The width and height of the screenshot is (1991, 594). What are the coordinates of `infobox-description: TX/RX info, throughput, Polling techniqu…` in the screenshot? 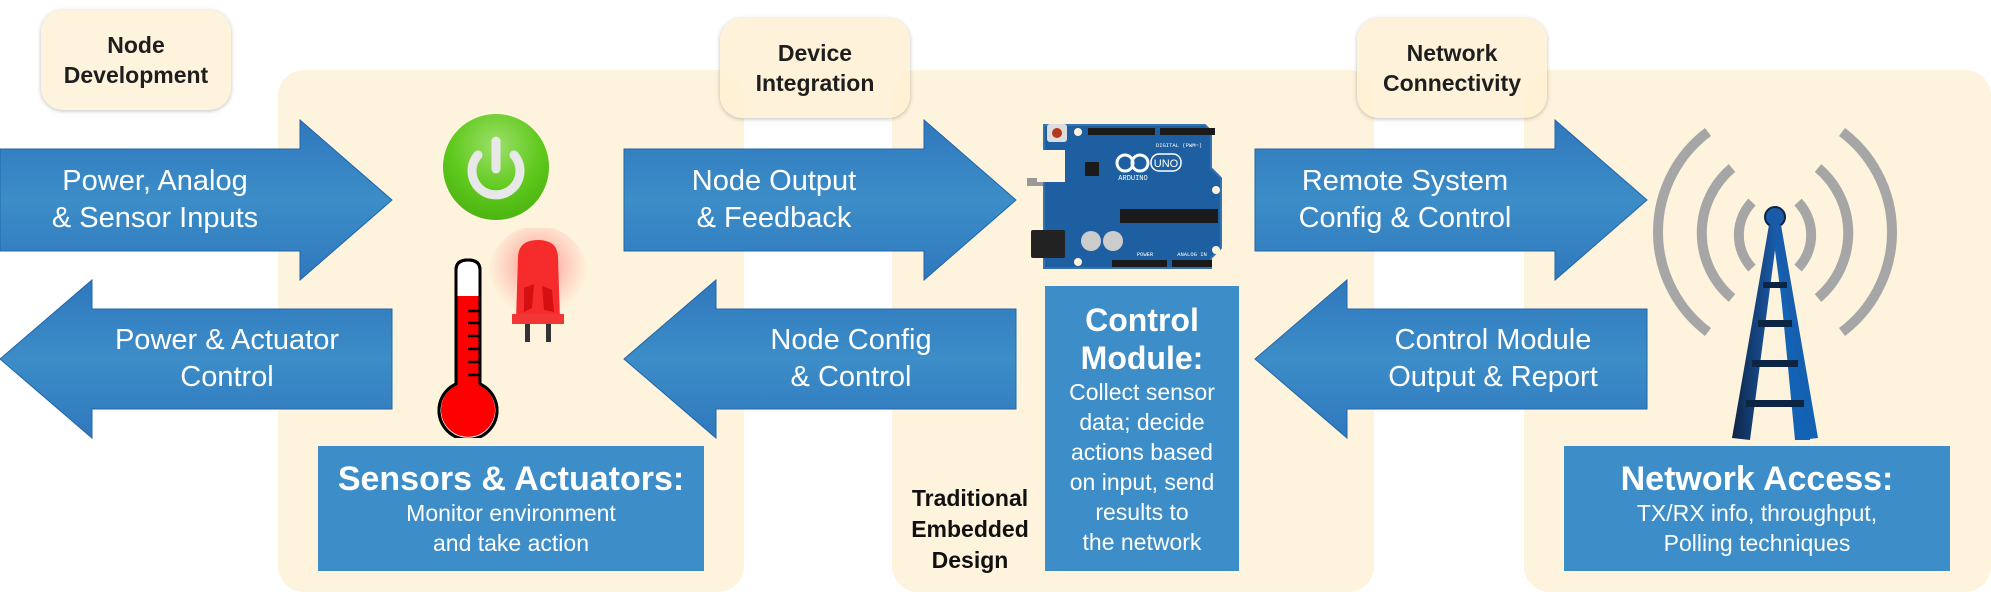 It's located at (1757, 527).